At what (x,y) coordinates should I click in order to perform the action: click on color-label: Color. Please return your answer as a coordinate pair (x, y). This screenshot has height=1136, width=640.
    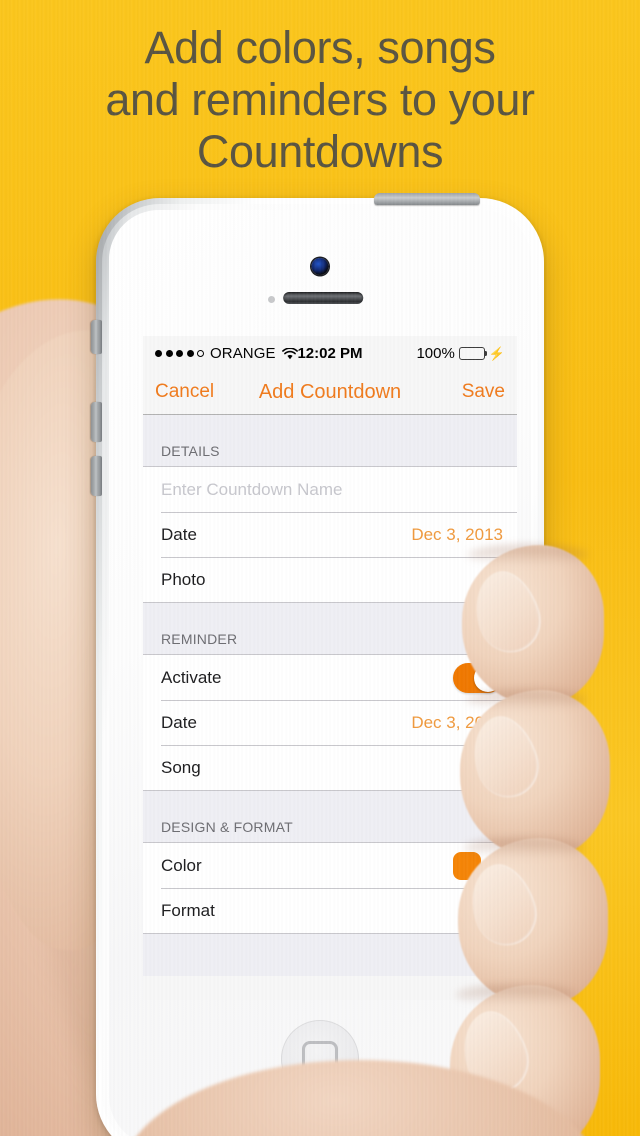
    Looking at the image, I should click on (181, 865).